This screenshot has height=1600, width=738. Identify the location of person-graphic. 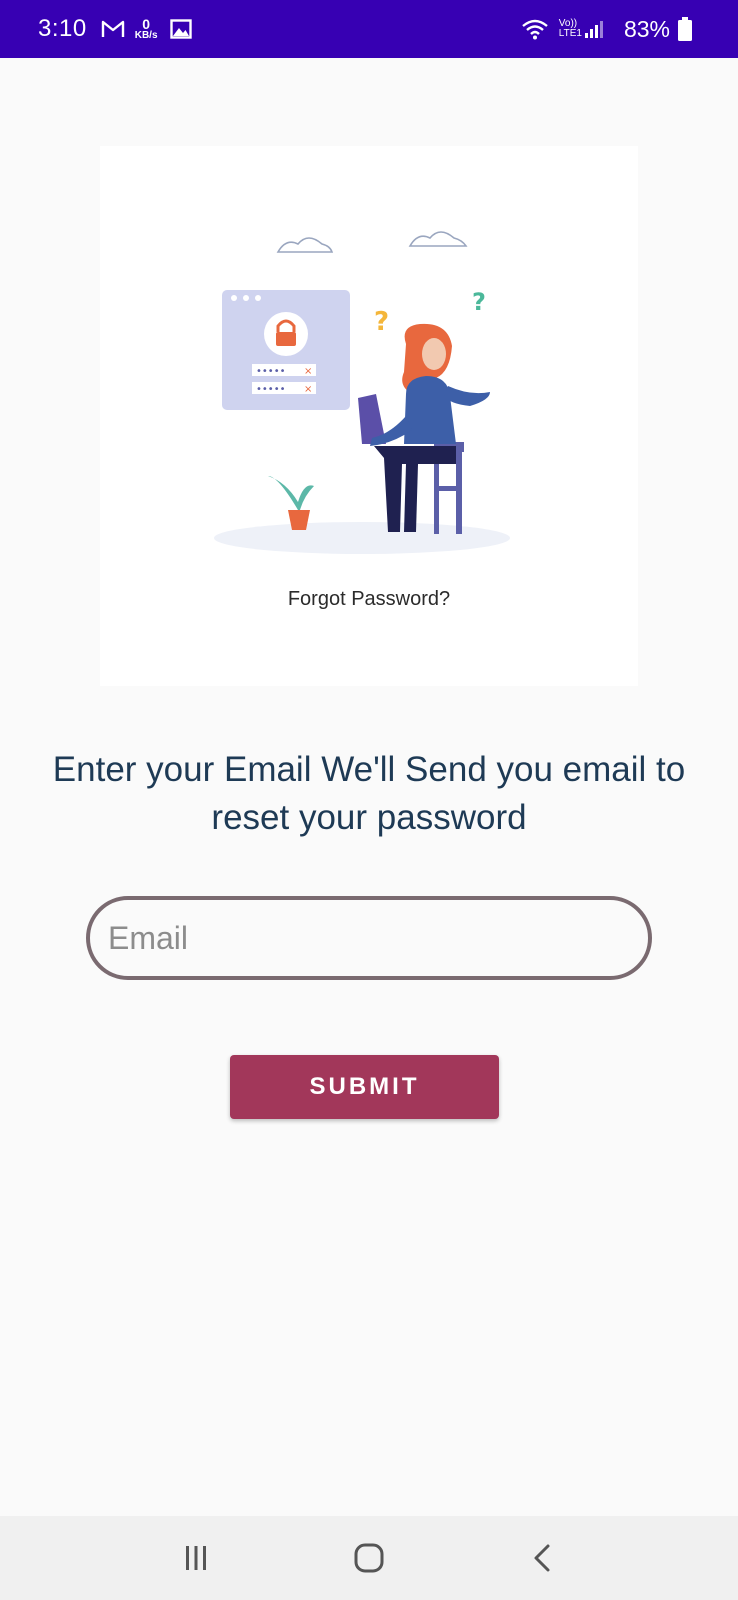
(430, 427).